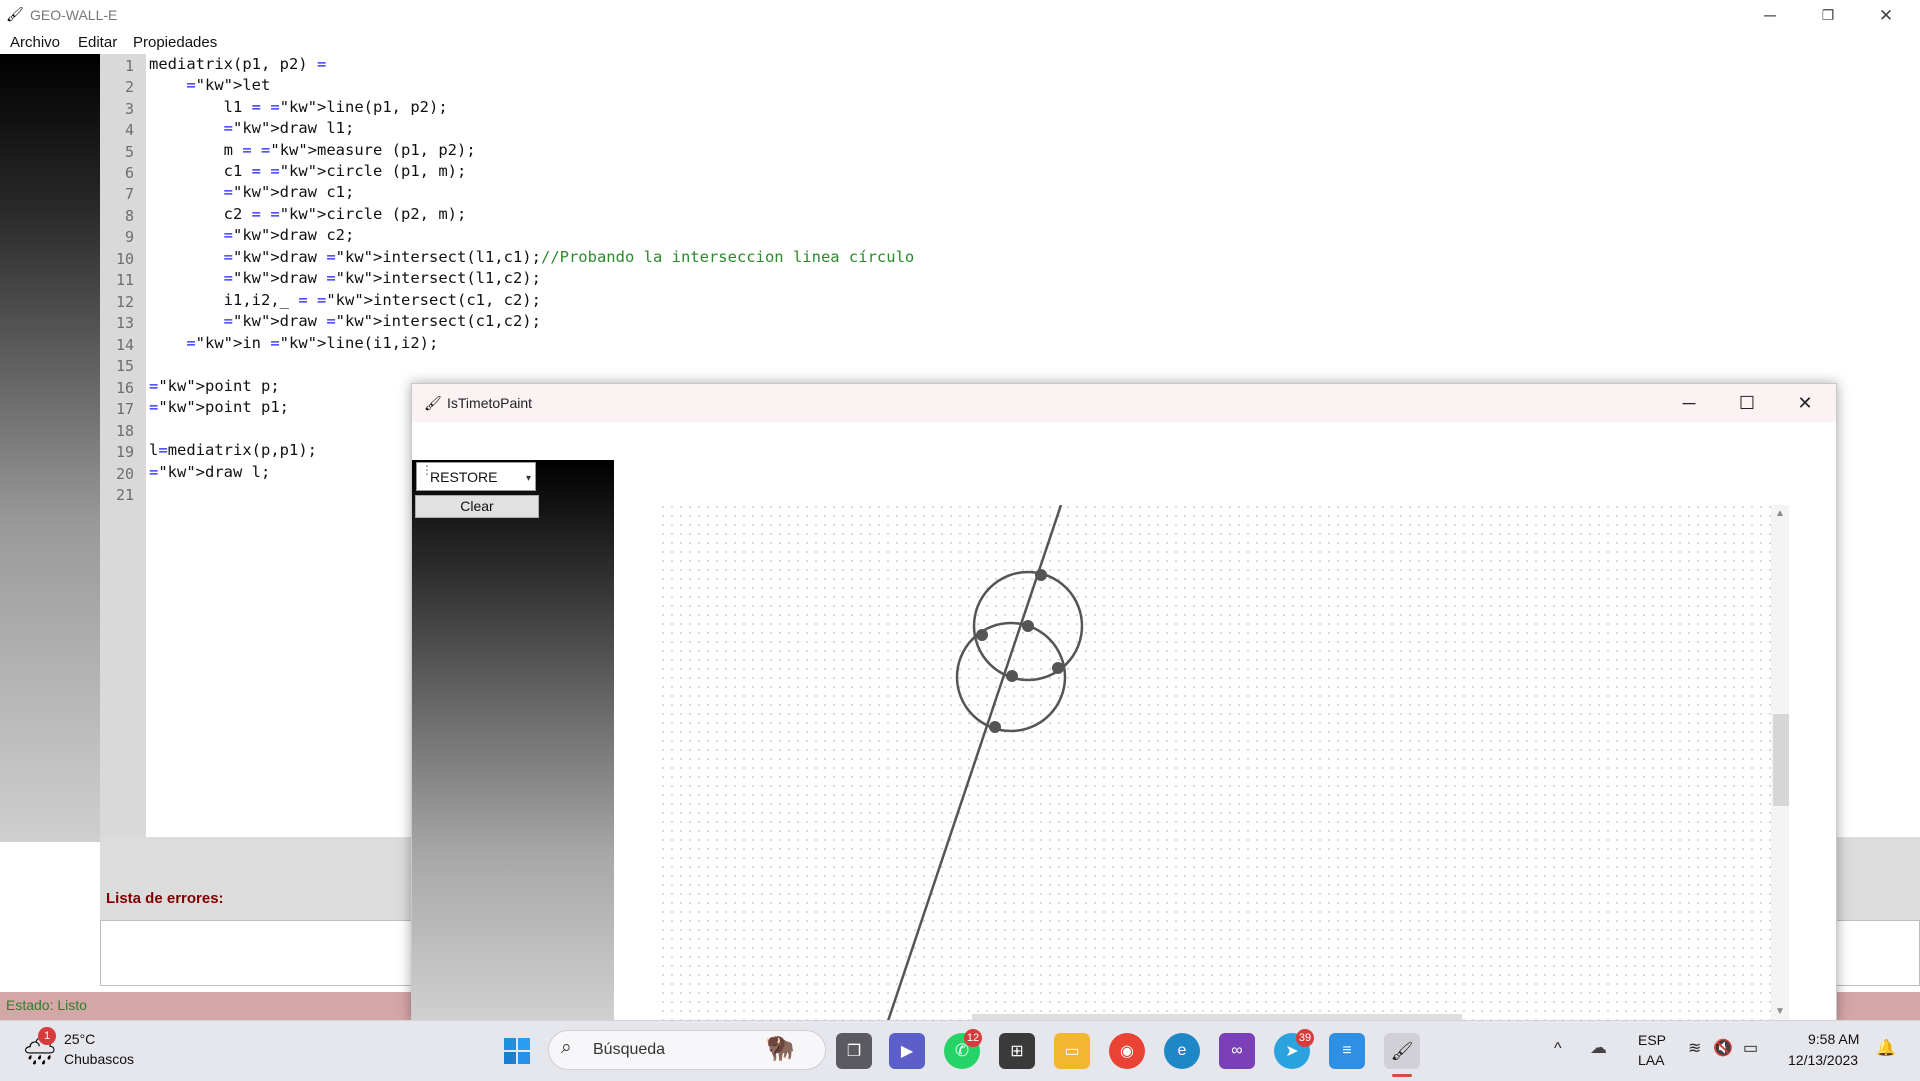 The height and width of the screenshot is (1081, 1920). Describe the element at coordinates (129, 152) in the screenshot. I see `line-number: 5` at that location.